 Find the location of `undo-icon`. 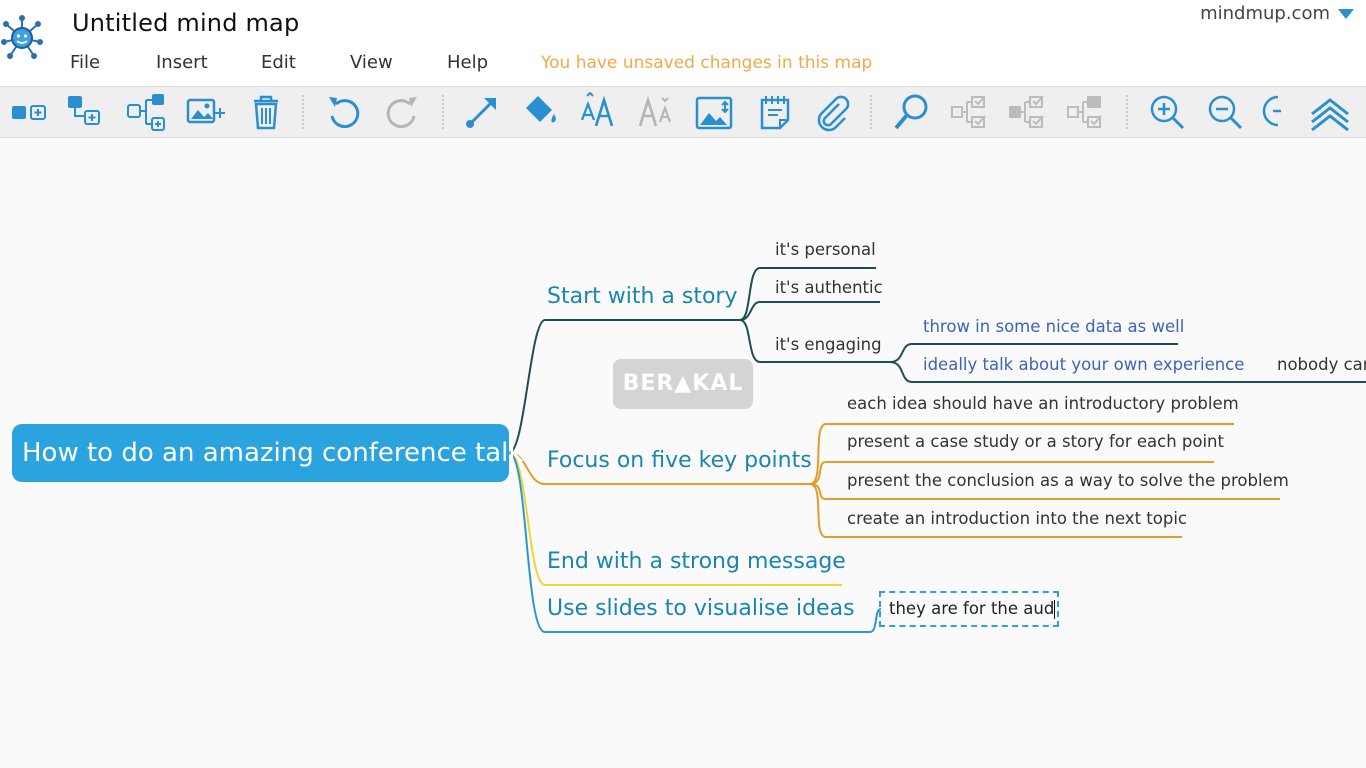

undo-icon is located at coordinates (344, 112).